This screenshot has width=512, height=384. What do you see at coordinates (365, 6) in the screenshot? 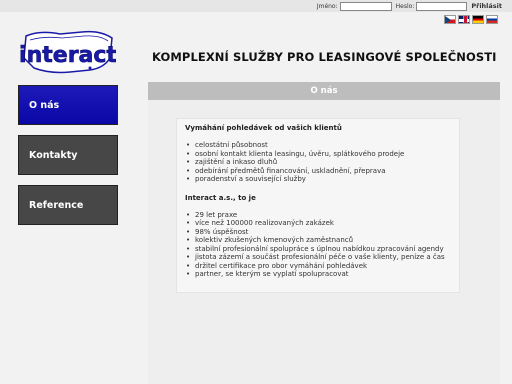
I see `username-input` at bounding box center [365, 6].